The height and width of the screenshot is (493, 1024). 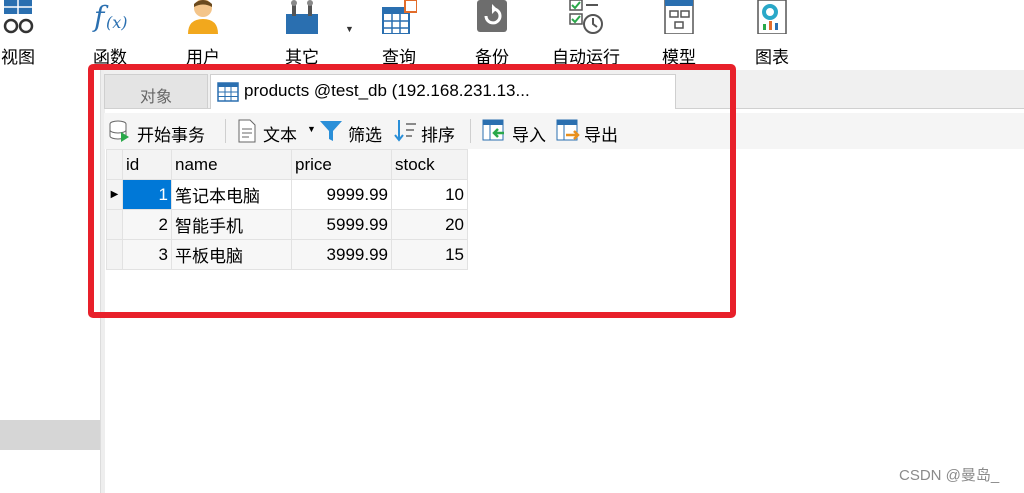 I want to click on chart-icon, so click(x=772, y=17).